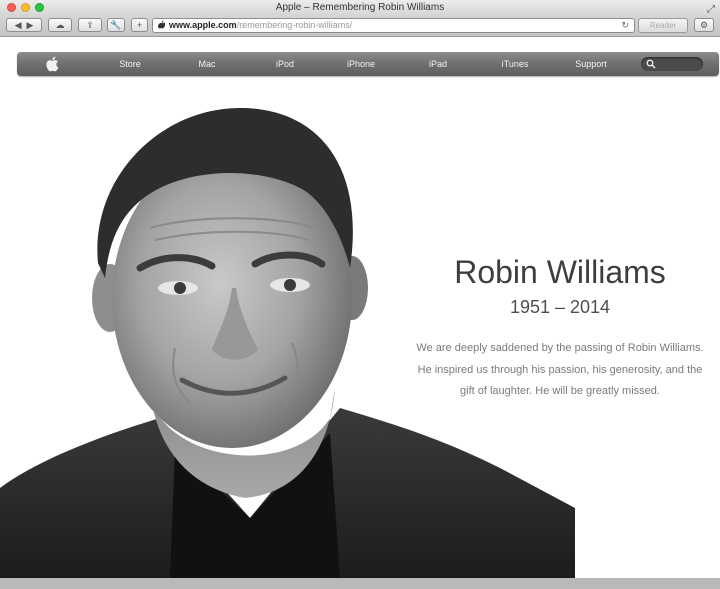 Image resolution: width=720 pixels, height=589 pixels. What do you see at coordinates (24, 25) in the screenshot?
I see `back-forward-buttons: ◀ ▶` at bounding box center [24, 25].